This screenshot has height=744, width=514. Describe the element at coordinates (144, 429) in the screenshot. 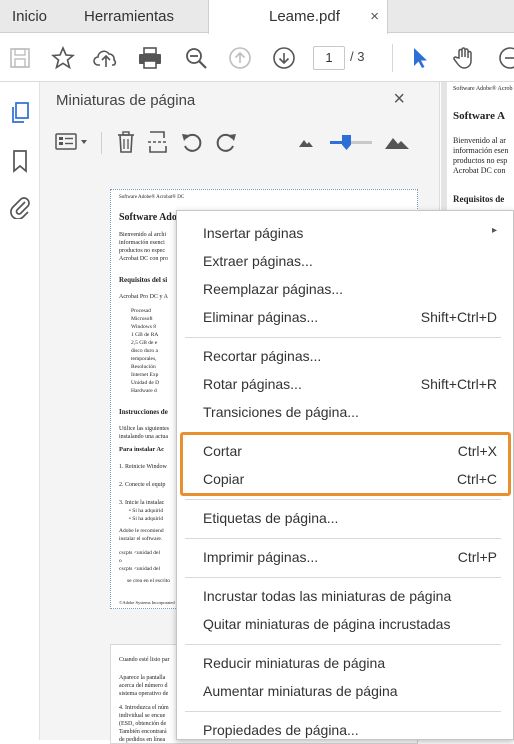

I see `thumb-text: Utilice las siguientes` at that location.